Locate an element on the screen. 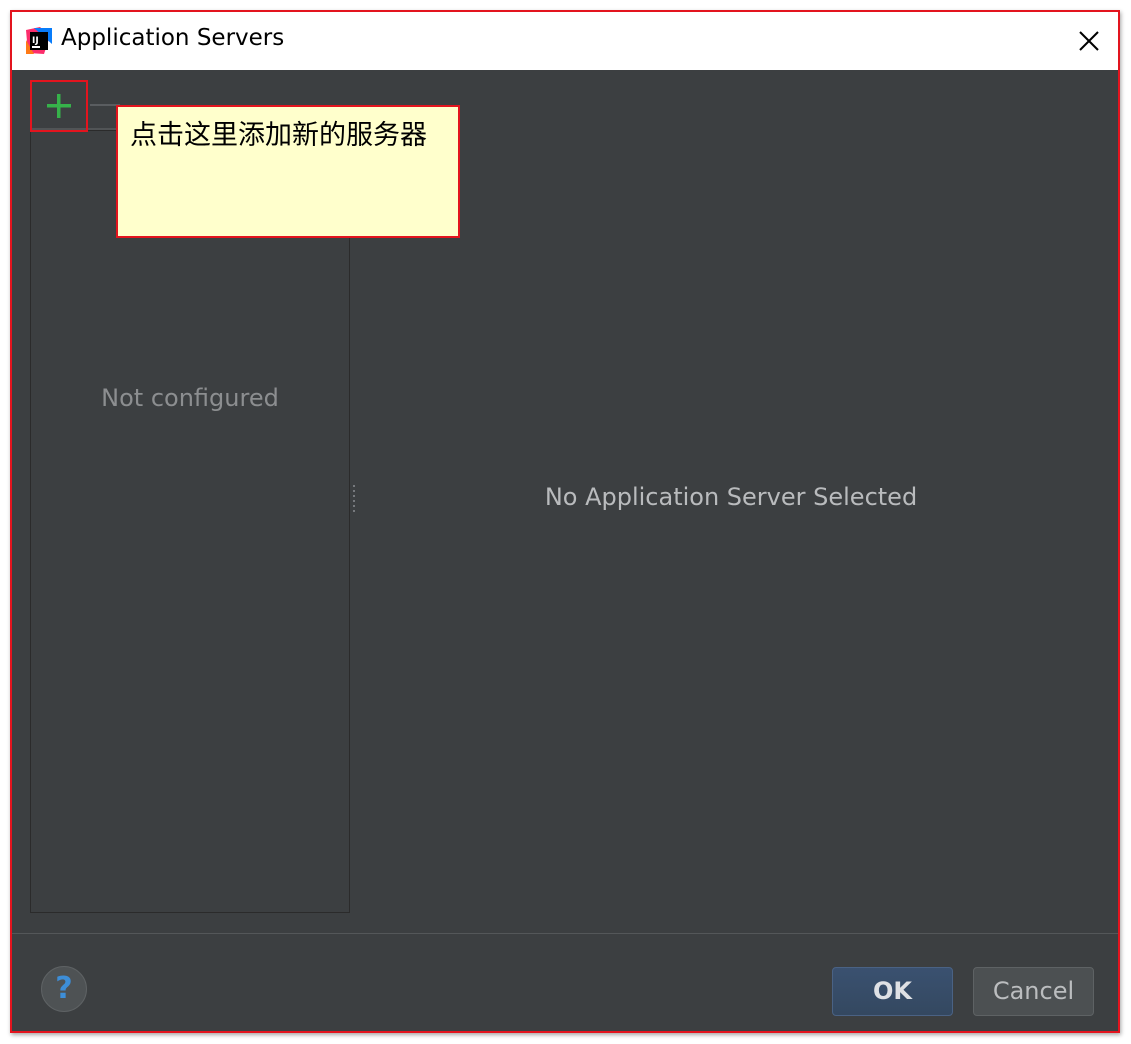 The height and width of the screenshot is (1044, 1131). help-icon: ? is located at coordinates (64, 988).